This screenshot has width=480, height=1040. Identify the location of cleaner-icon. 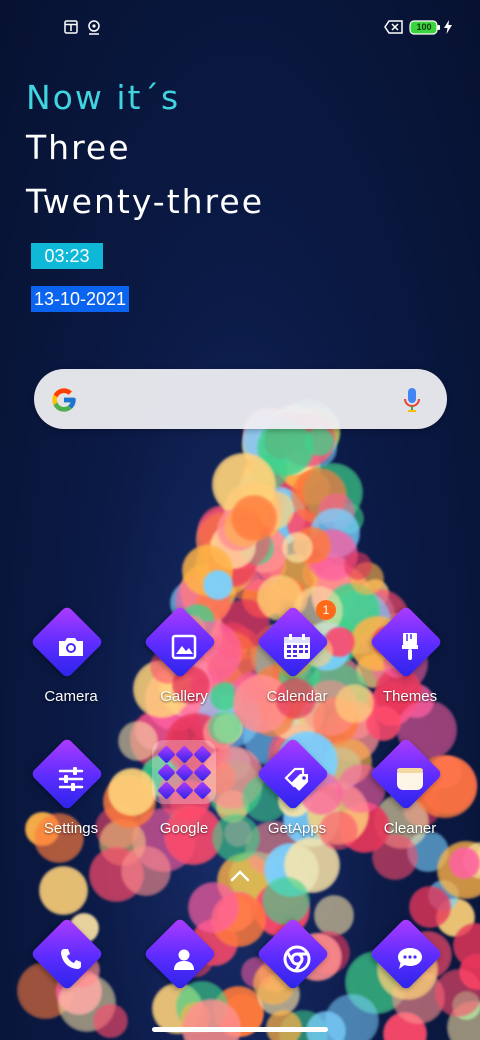
(410, 779).